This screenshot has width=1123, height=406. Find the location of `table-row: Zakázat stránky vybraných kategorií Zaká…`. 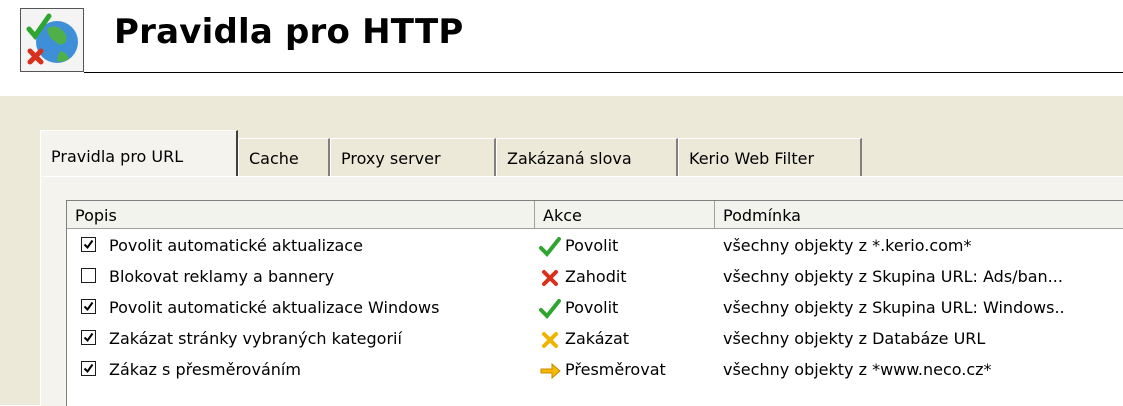

table-row: Zakázat stránky vybraných kategorií Zaká… is located at coordinates (595, 339).